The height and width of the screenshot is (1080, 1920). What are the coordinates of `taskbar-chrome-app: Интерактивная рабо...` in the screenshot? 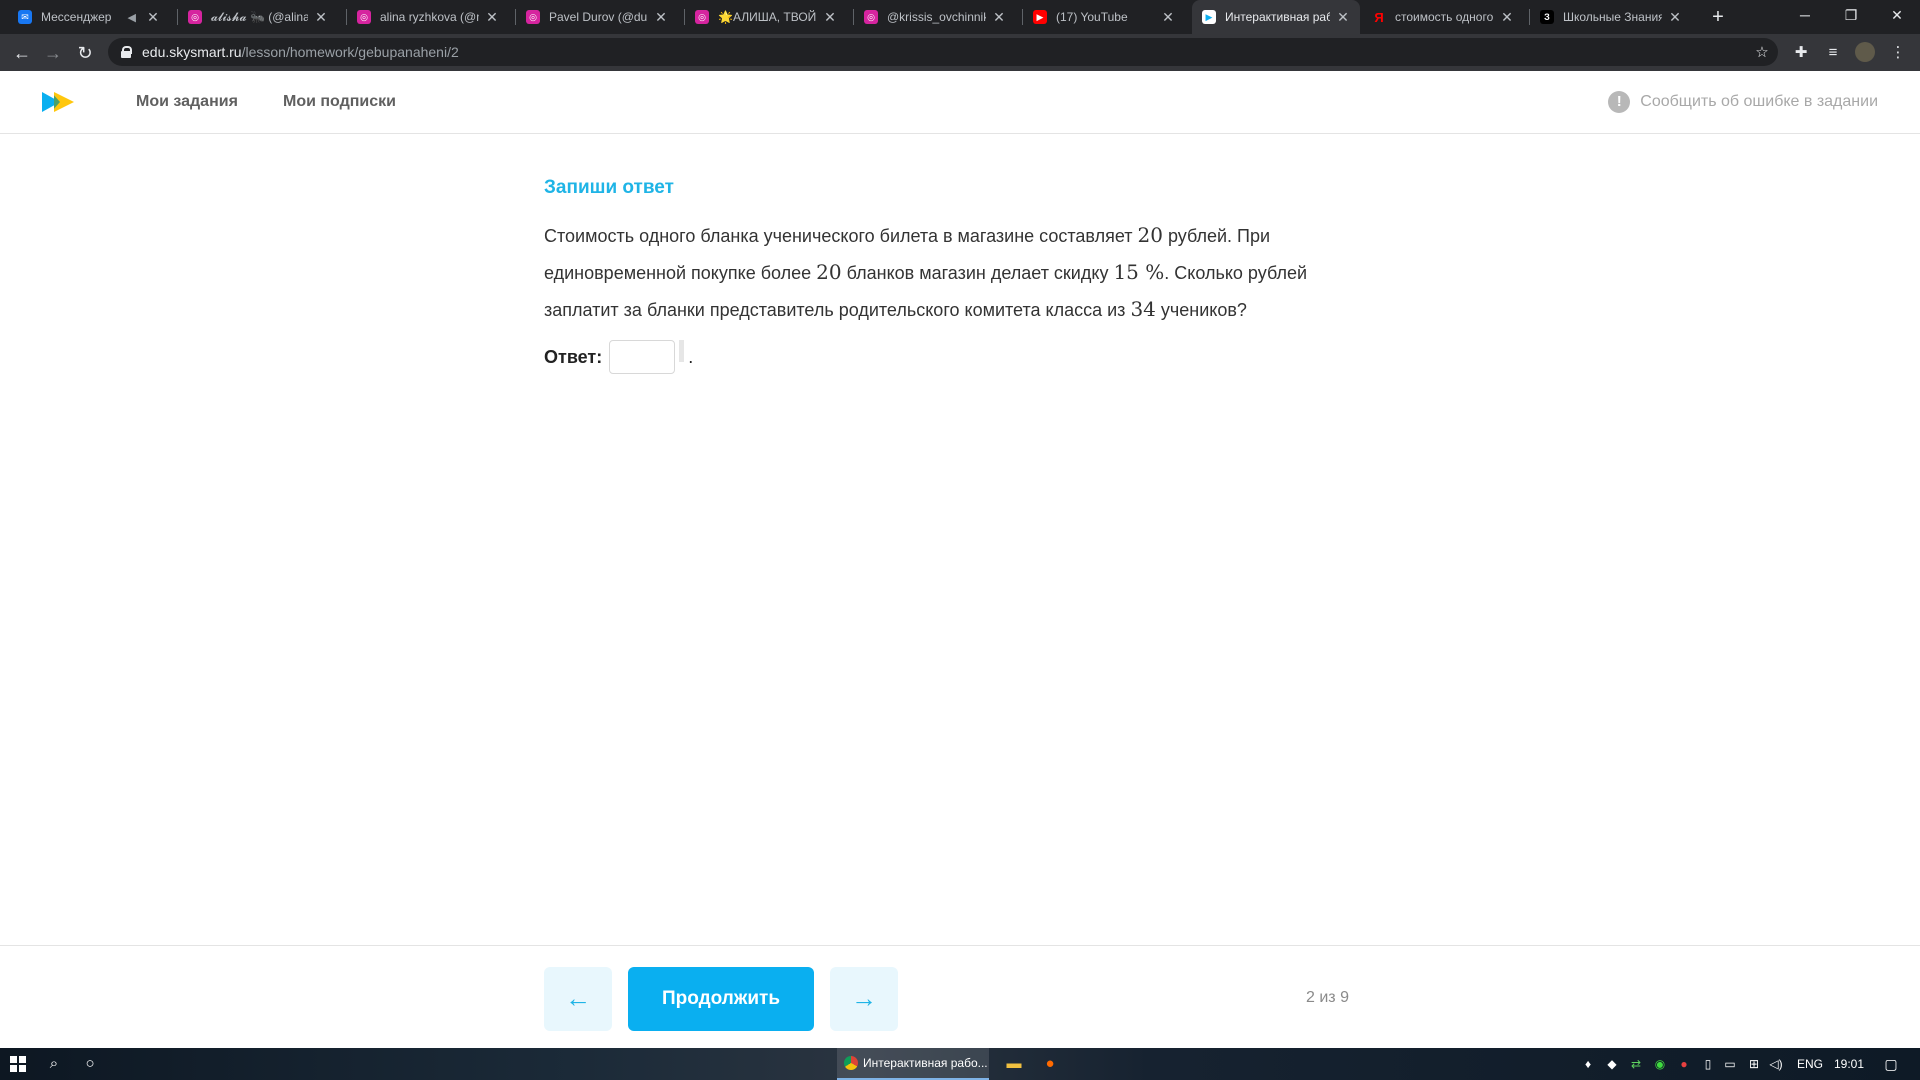 It's located at (913, 1064).